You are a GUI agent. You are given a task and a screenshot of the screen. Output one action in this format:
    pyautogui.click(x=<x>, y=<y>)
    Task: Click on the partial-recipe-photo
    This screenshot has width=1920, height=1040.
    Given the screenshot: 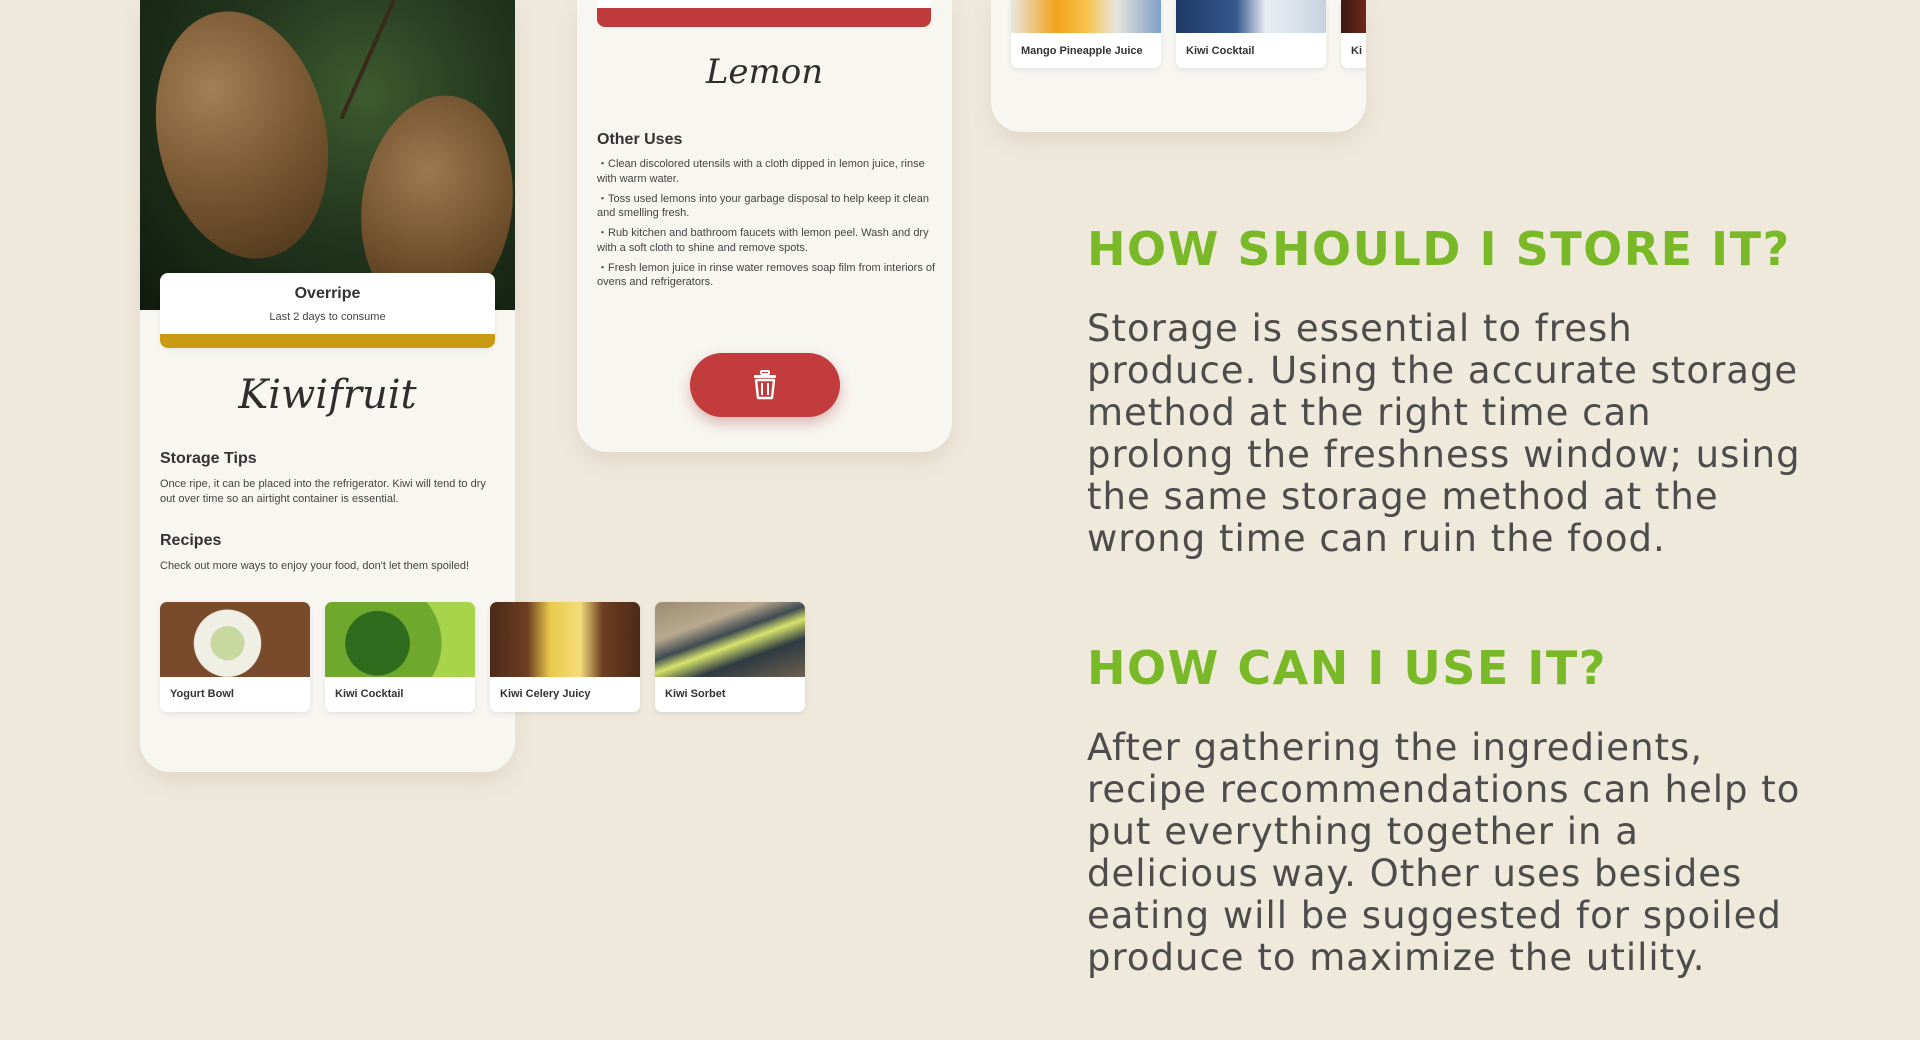 What is the action you would take?
    pyautogui.click(x=1353, y=16)
    